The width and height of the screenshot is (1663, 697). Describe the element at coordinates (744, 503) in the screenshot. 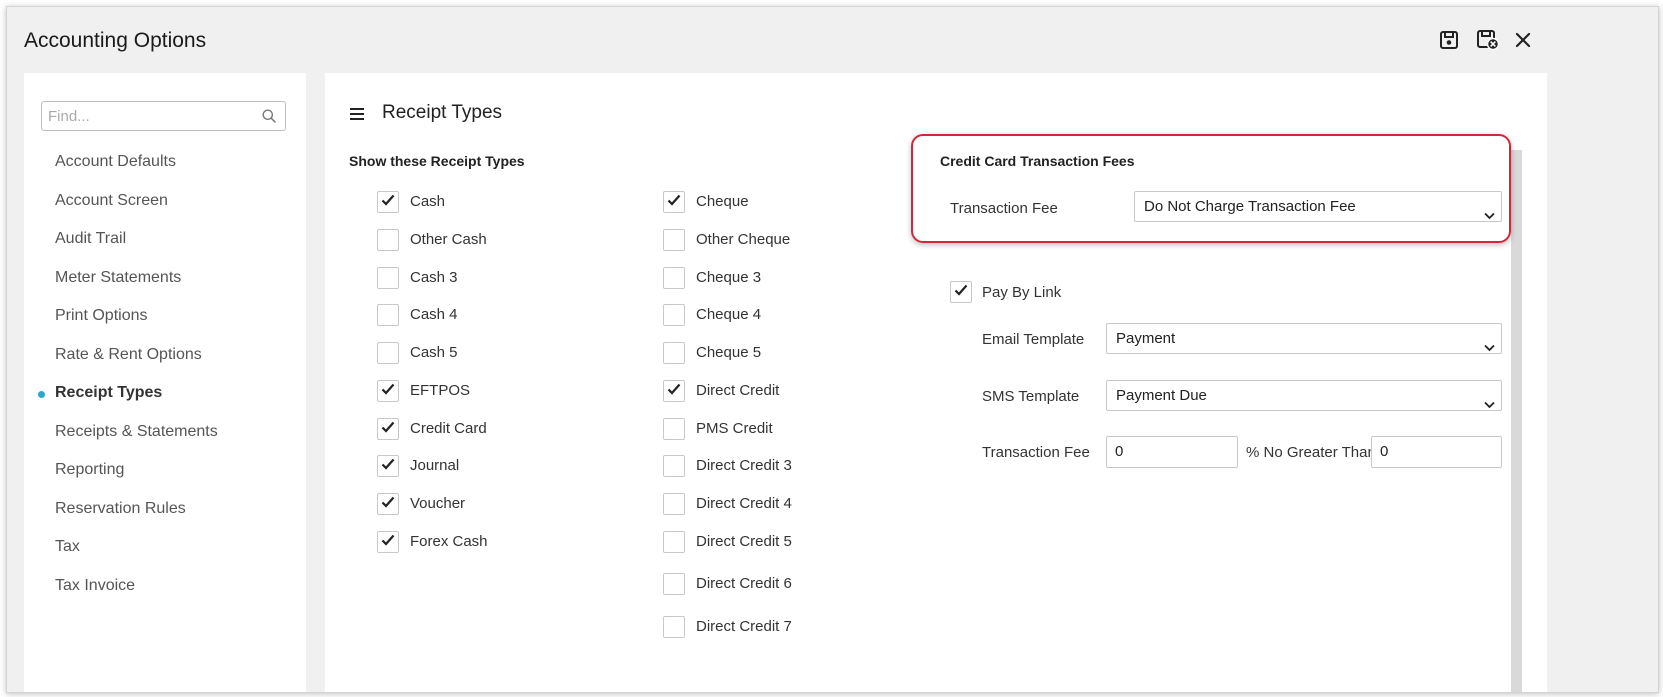

I see `direct-credit-4-label: Direct Credit 4` at that location.